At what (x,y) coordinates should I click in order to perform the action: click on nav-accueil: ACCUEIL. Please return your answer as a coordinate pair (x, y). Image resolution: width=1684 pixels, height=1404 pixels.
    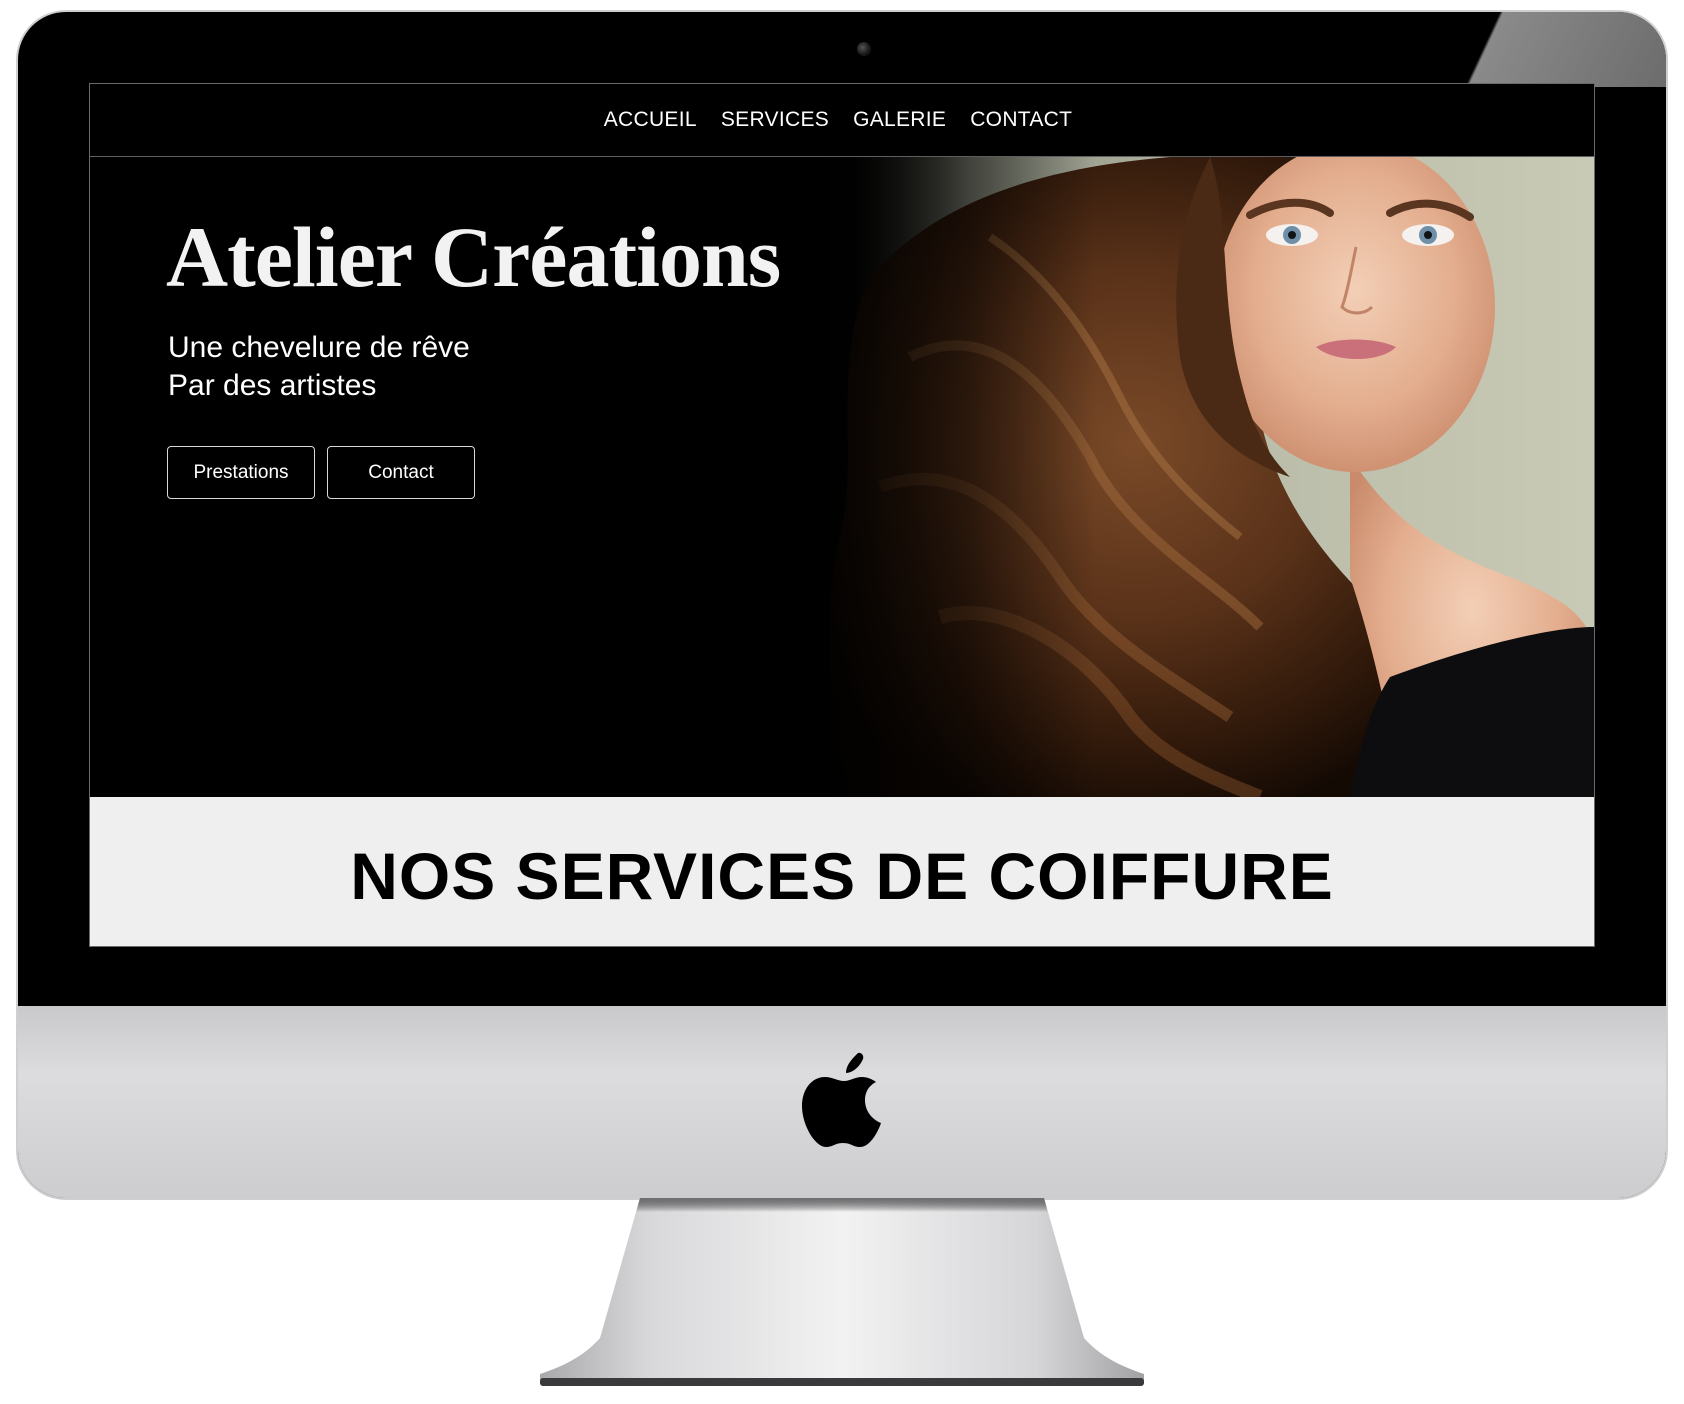
    Looking at the image, I should click on (650, 120).